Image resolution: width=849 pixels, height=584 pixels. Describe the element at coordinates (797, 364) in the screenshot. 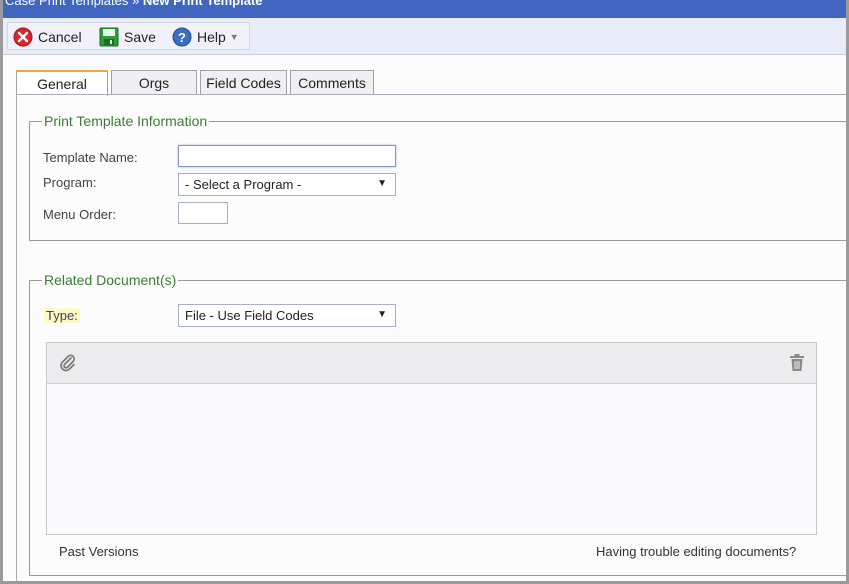

I see `trash-icon` at that location.